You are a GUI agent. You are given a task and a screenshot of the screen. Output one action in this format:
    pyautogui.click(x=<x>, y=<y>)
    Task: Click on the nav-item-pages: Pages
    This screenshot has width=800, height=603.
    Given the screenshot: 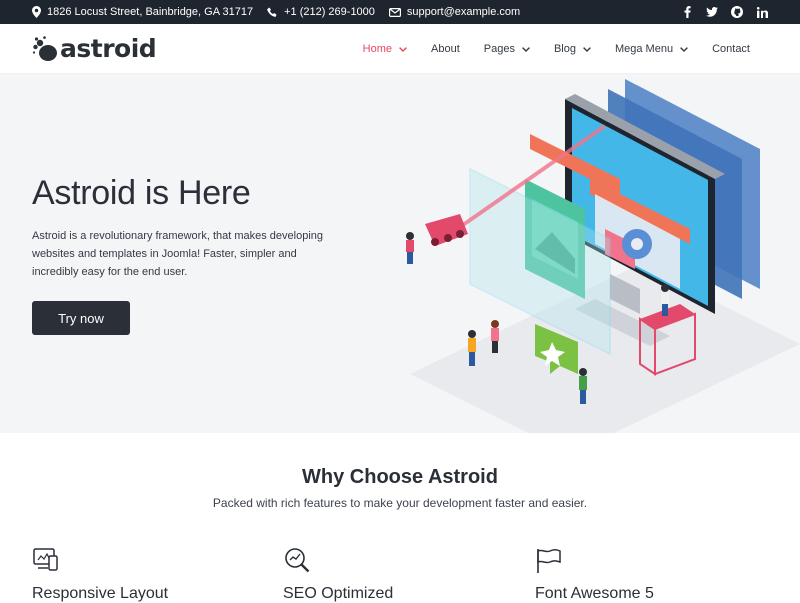 What is the action you would take?
    pyautogui.click(x=507, y=49)
    